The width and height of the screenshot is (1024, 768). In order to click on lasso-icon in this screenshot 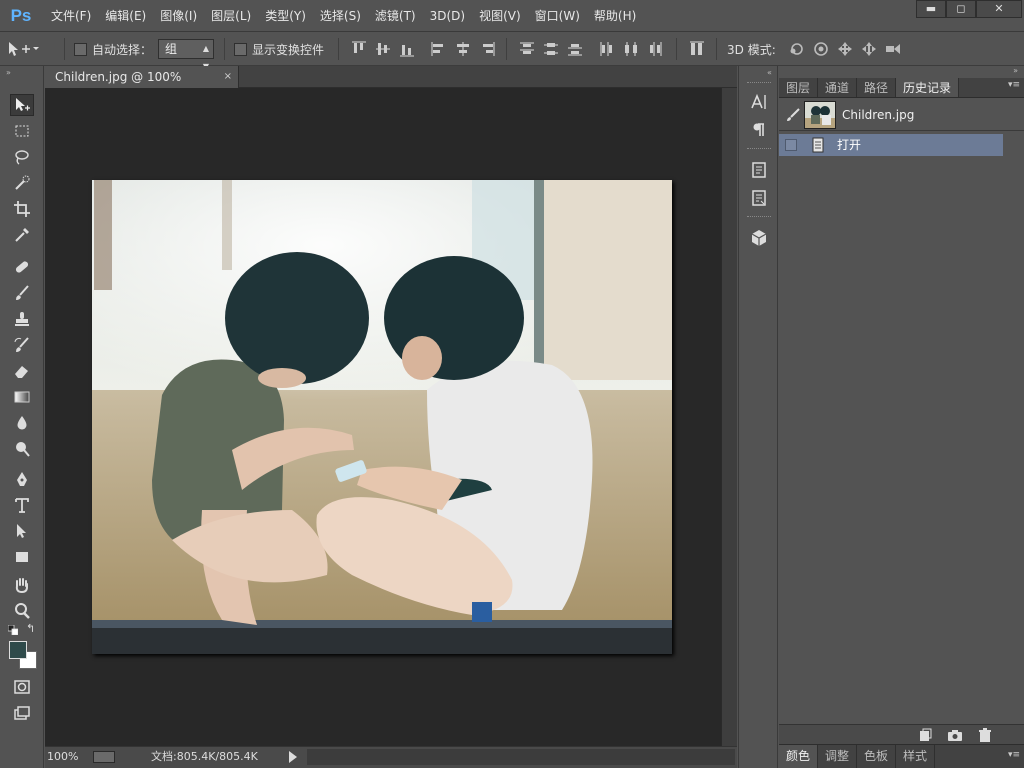, I will do `click(22, 157)`.